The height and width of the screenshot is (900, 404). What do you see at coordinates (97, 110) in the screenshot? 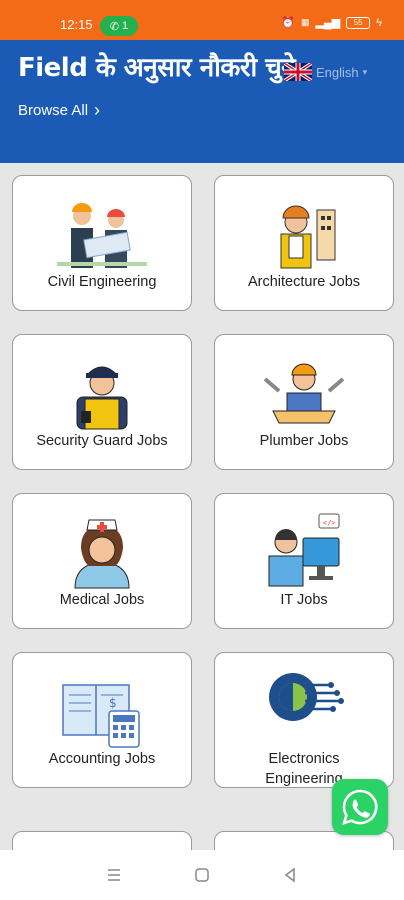
I see `chevron-right-icon: ›` at bounding box center [97, 110].